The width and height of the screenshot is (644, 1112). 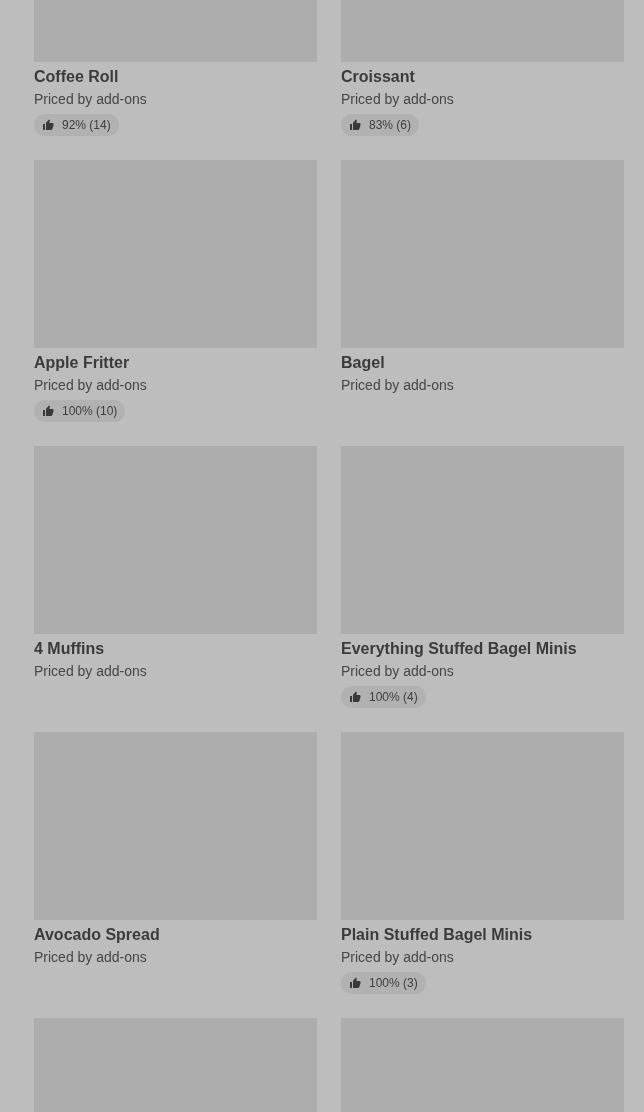 What do you see at coordinates (390, 125) in the screenshot?
I see `rating-text: 83% (6)` at bounding box center [390, 125].